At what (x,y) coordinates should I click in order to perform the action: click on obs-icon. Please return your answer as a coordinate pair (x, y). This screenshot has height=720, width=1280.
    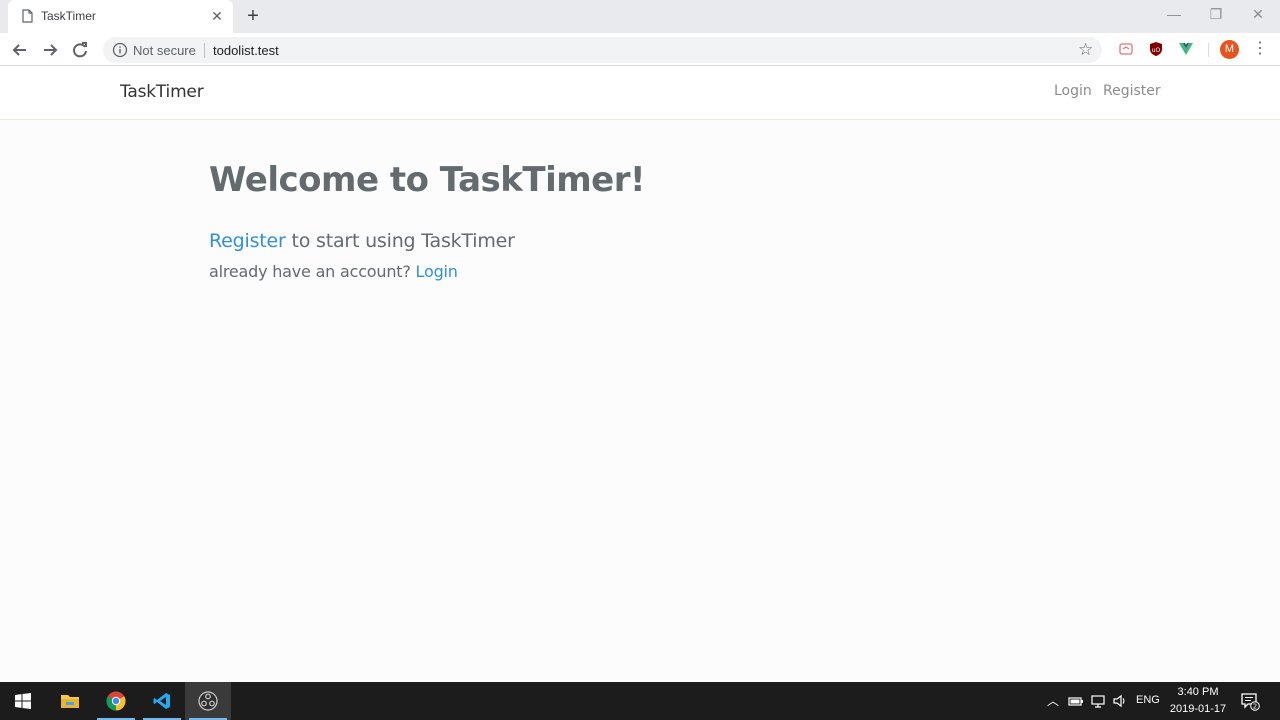
    Looking at the image, I should click on (208, 701).